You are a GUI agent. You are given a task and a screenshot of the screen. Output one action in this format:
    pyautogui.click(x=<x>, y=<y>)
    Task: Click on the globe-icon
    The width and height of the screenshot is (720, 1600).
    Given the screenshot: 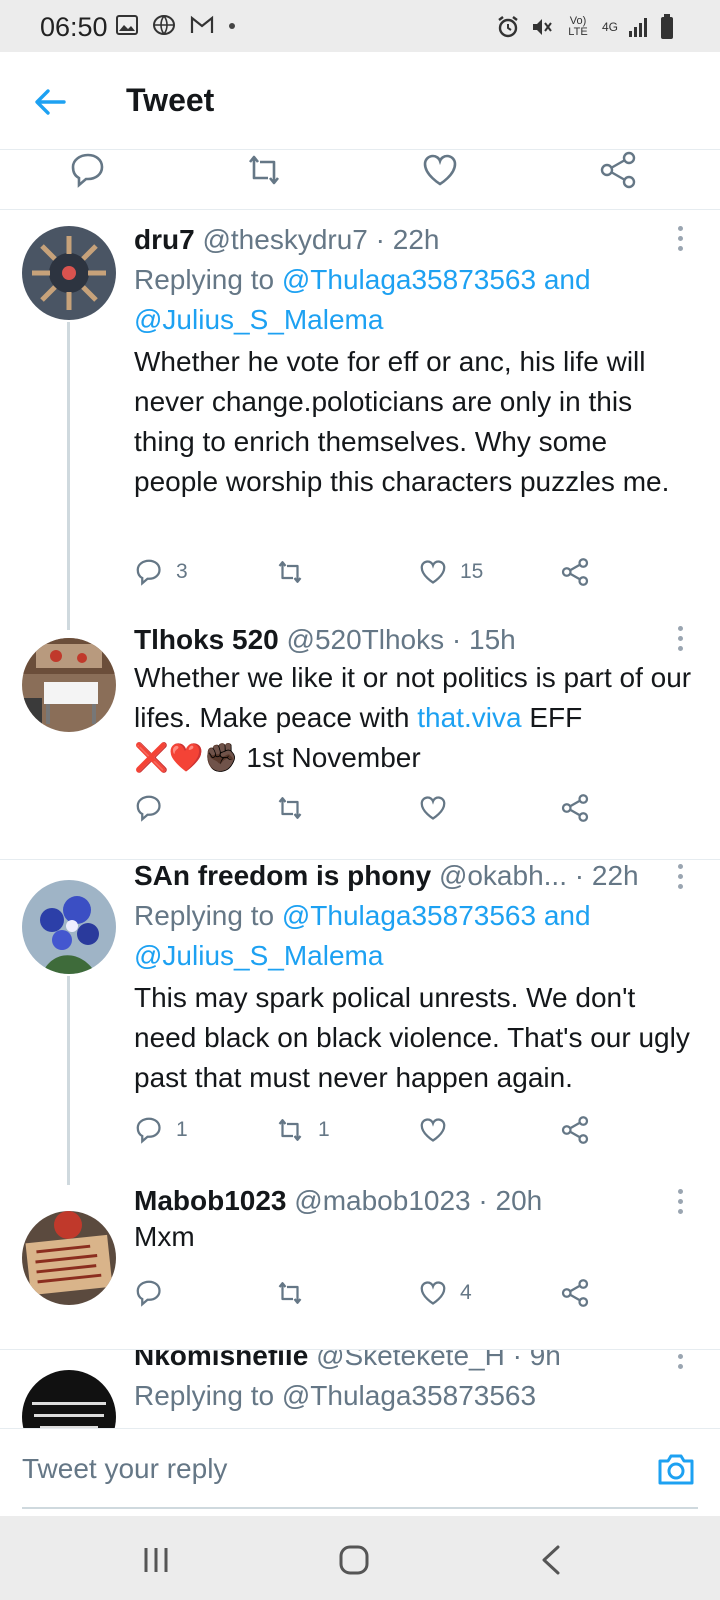 What is the action you would take?
    pyautogui.click(x=164, y=25)
    